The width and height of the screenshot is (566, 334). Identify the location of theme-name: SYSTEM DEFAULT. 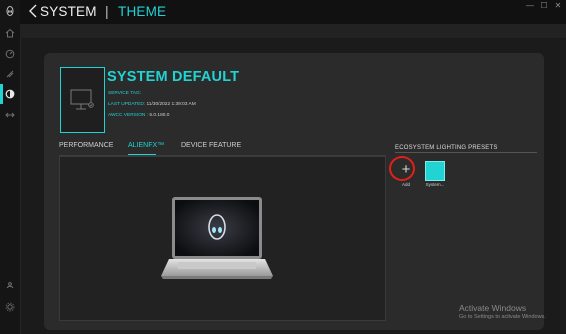
(173, 77).